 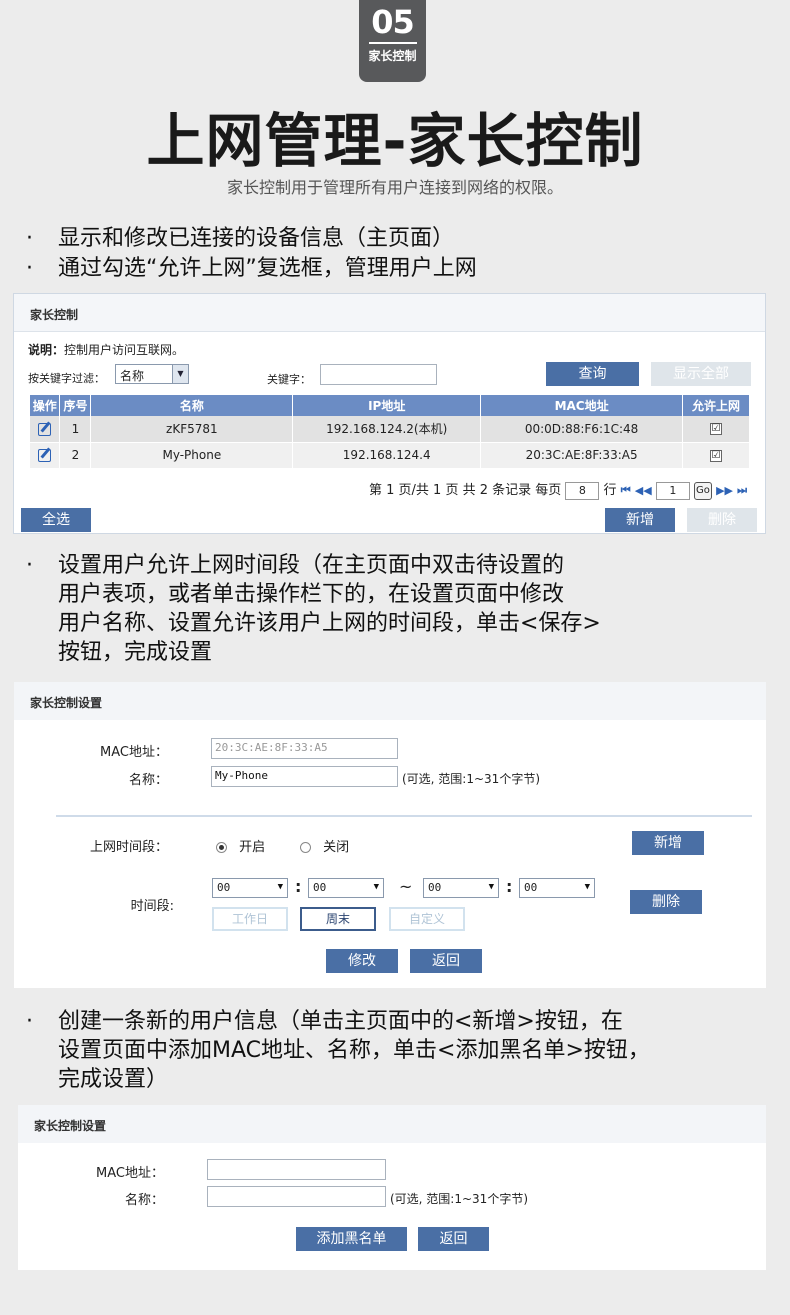 I want to click on custom-toggle: 自定义, so click(x=427, y=919).